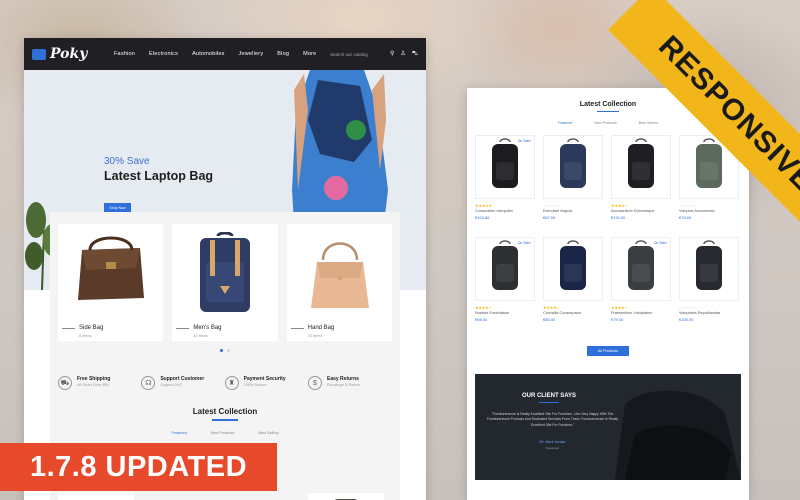 This screenshot has width=800, height=500. What do you see at coordinates (264, 379) in the screenshot?
I see `feature-title: Payment Security` at bounding box center [264, 379].